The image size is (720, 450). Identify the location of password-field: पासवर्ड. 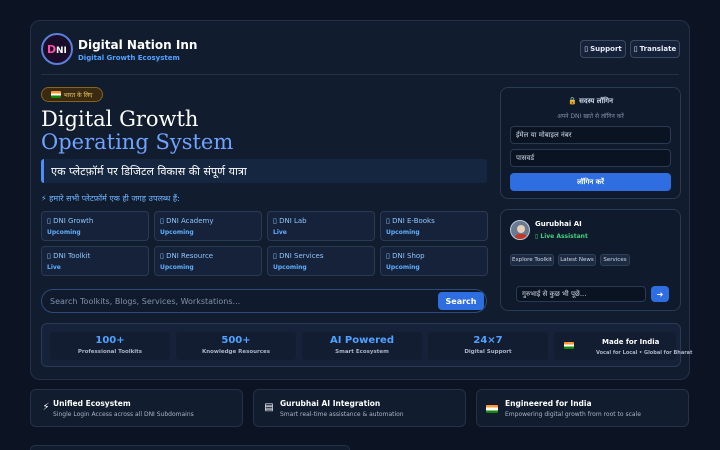
(590, 158).